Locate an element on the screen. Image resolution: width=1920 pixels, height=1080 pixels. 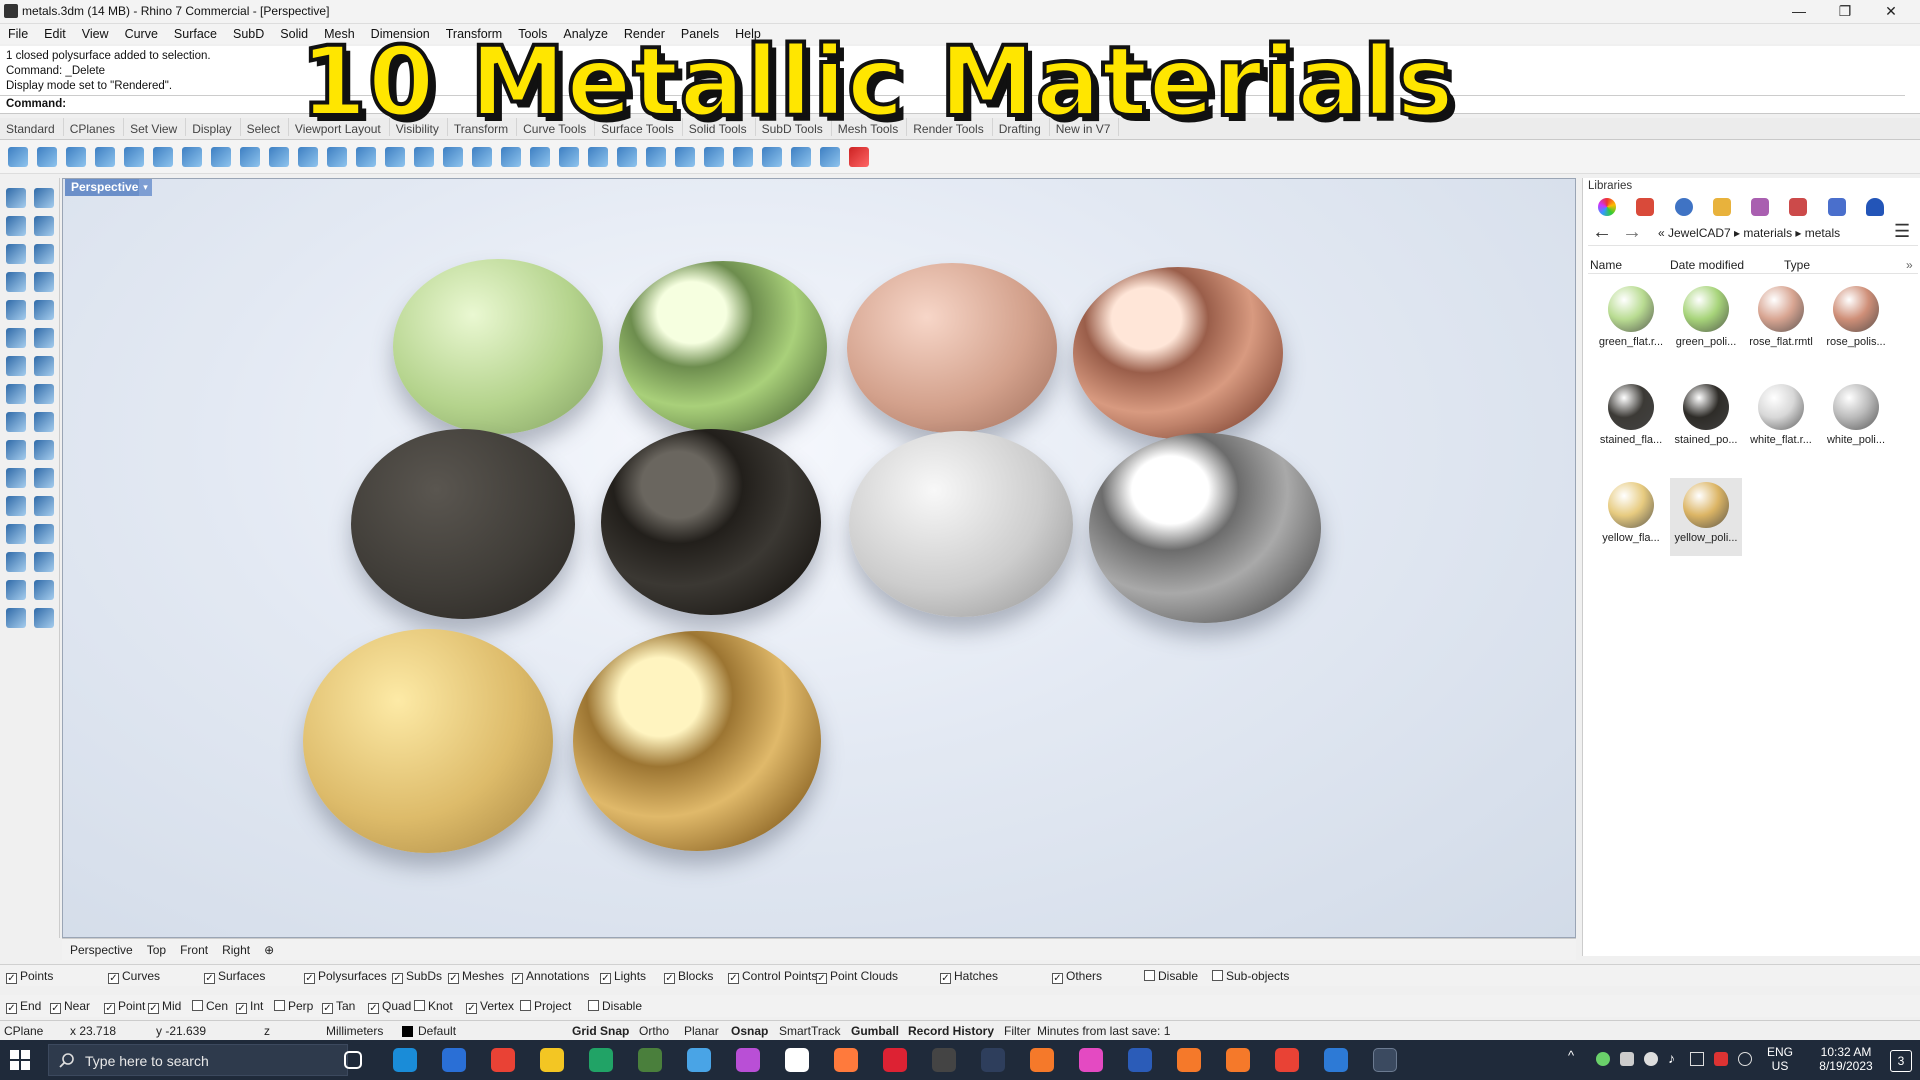
text-icon is located at coordinates (76, 157).